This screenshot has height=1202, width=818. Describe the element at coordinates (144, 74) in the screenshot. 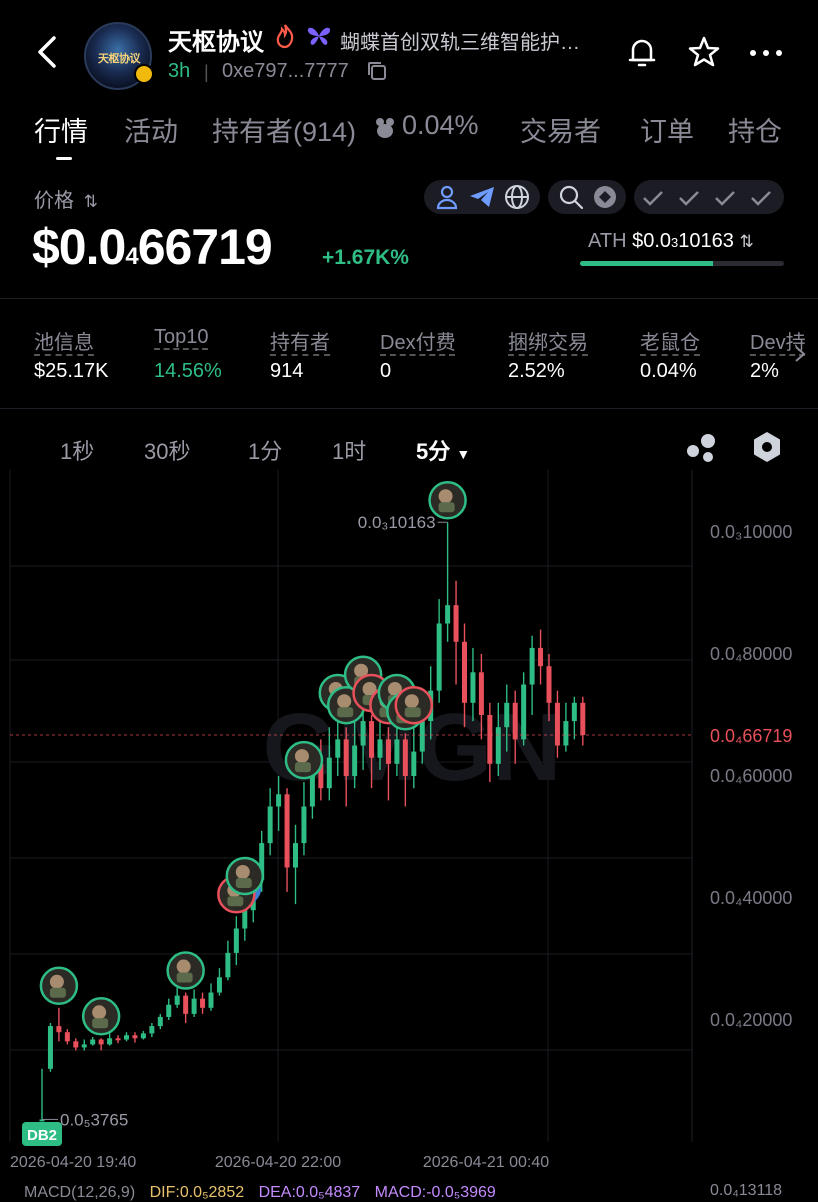

I see `chain-badge-icon` at that location.